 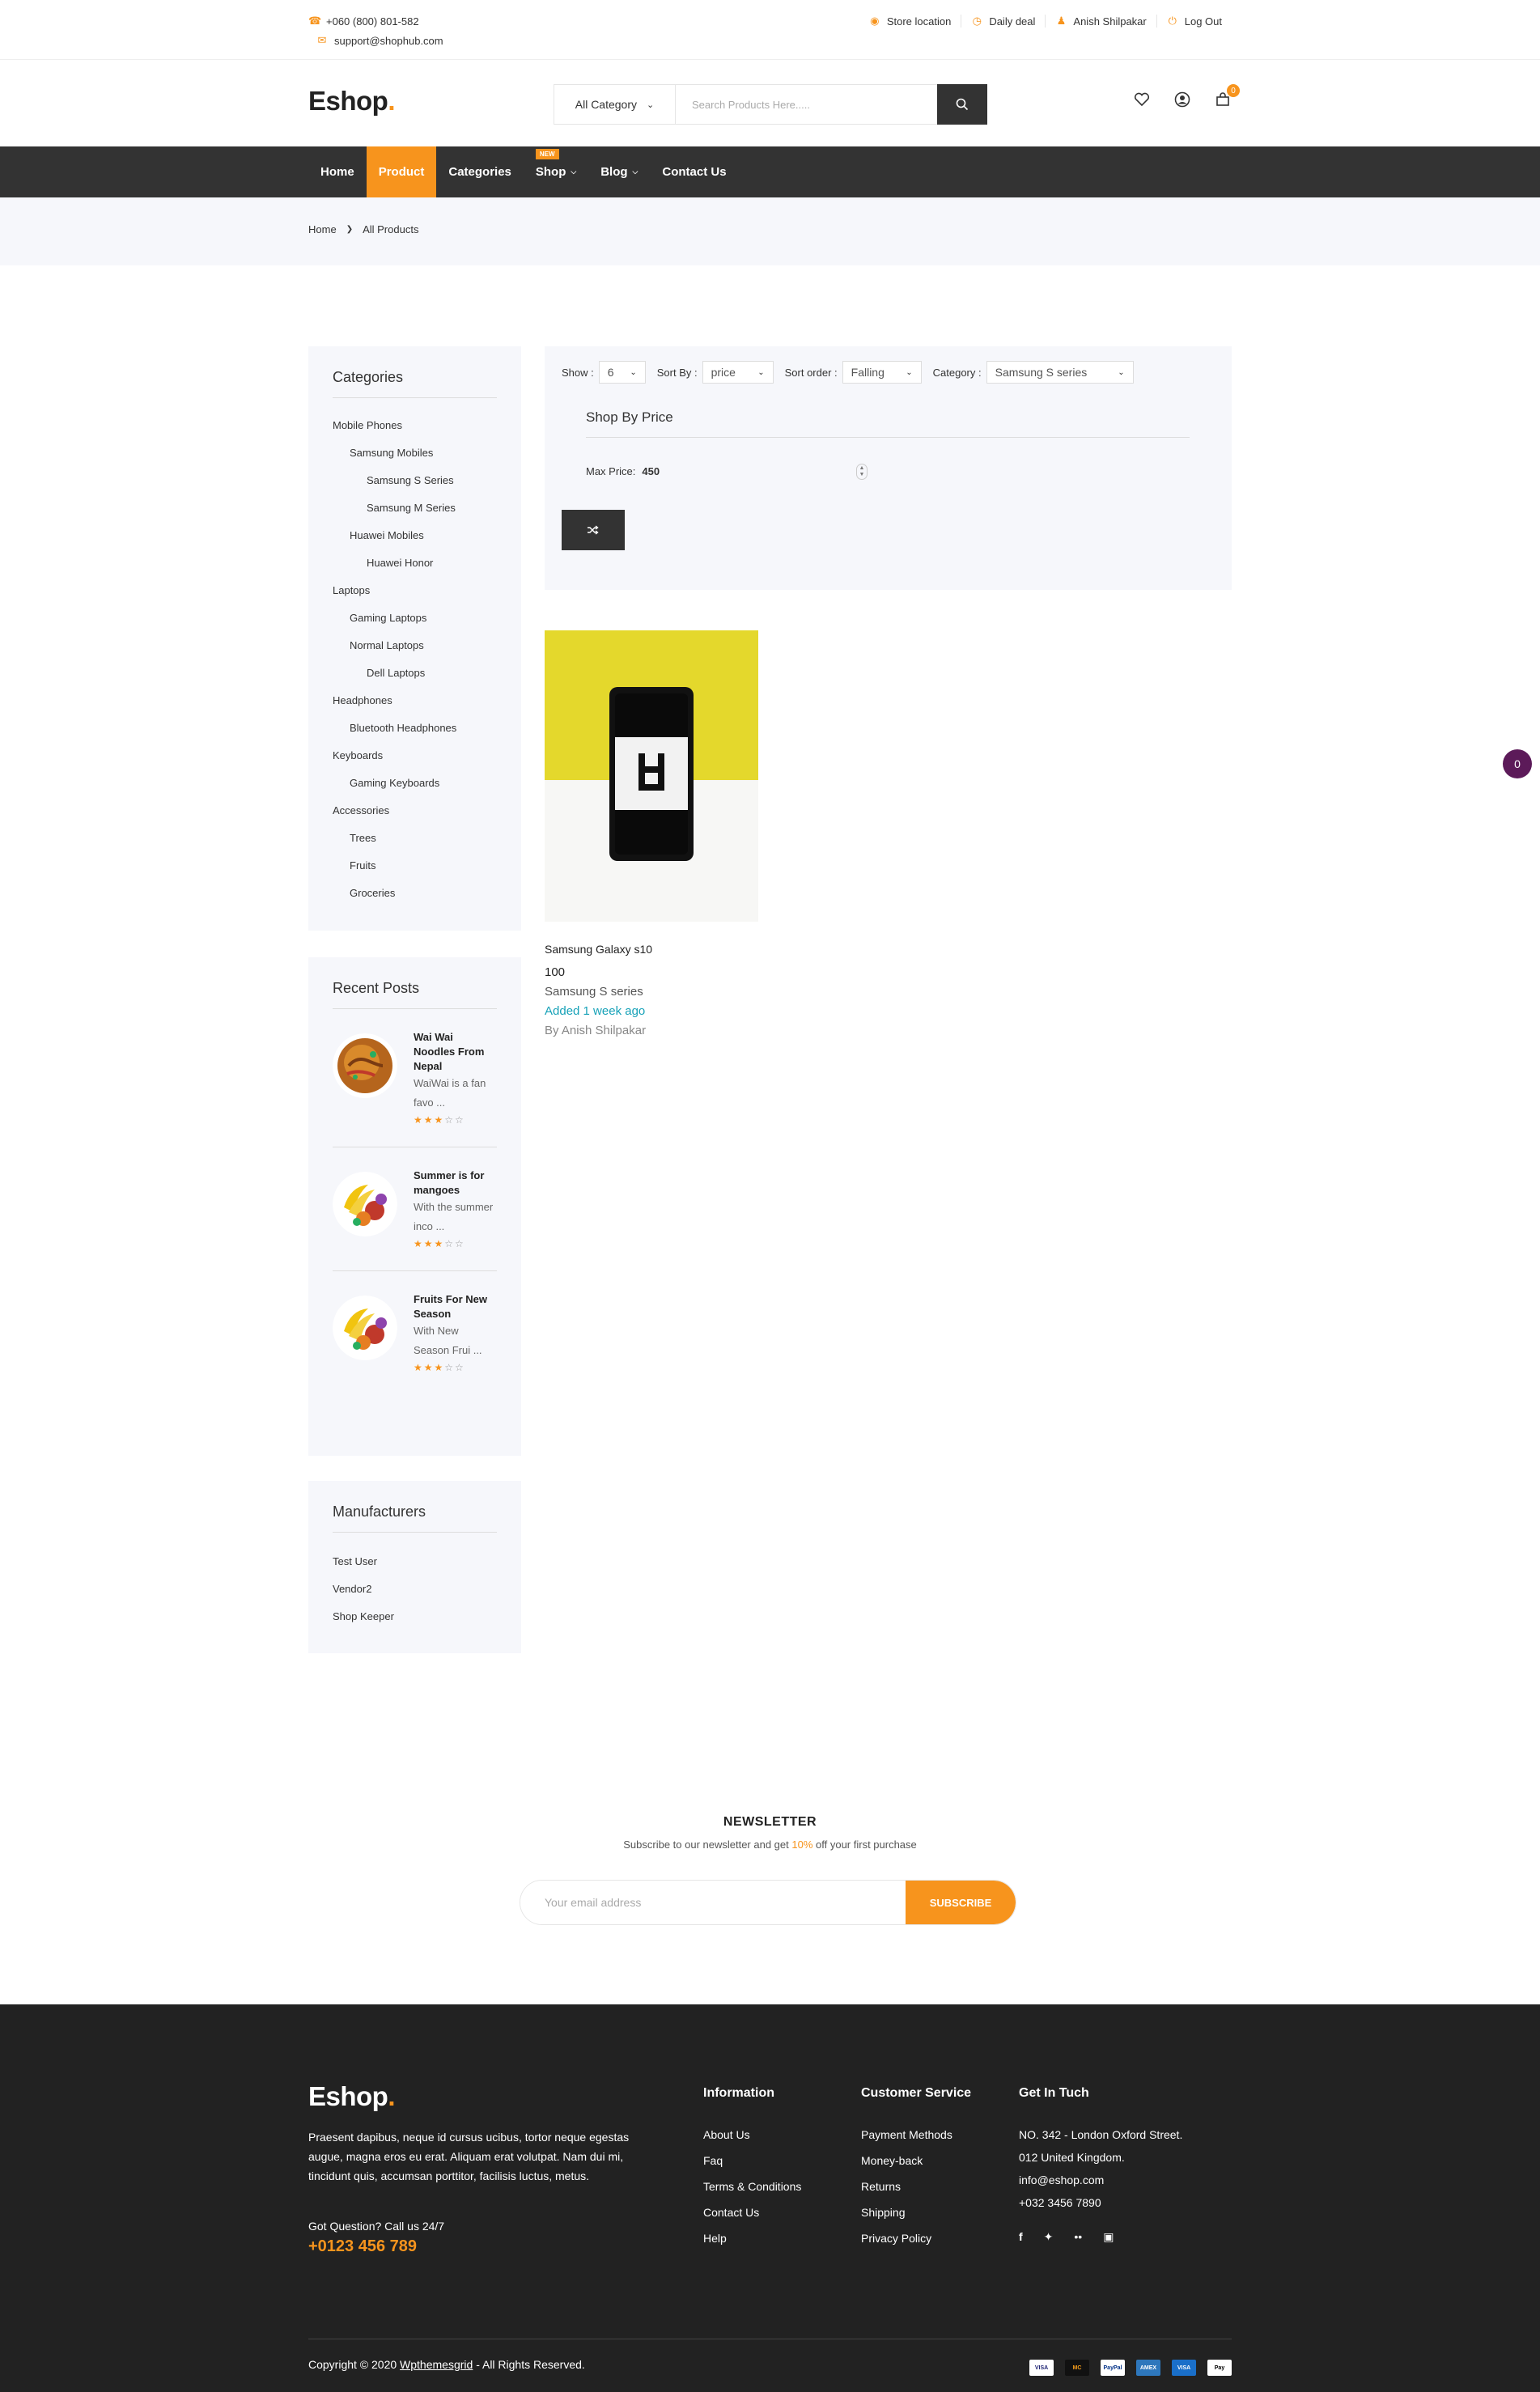 What do you see at coordinates (415, 562) in the screenshot?
I see `category-item: Huawei Honor` at bounding box center [415, 562].